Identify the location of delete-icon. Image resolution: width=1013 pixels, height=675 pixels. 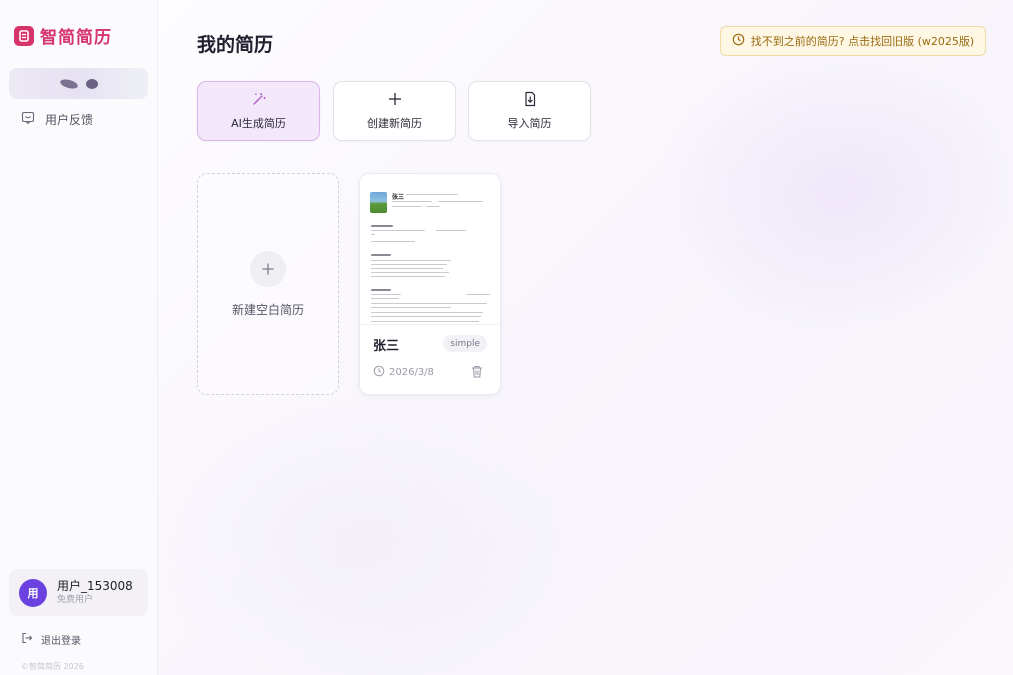
(477, 372).